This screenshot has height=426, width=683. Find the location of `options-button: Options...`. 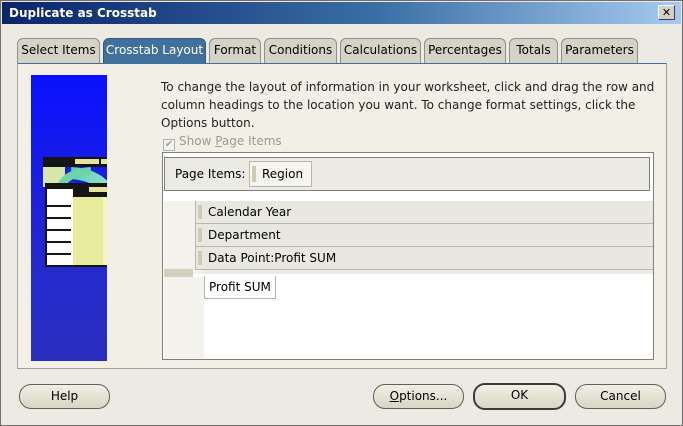

options-button: Options... is located at coordinates (418, 396).